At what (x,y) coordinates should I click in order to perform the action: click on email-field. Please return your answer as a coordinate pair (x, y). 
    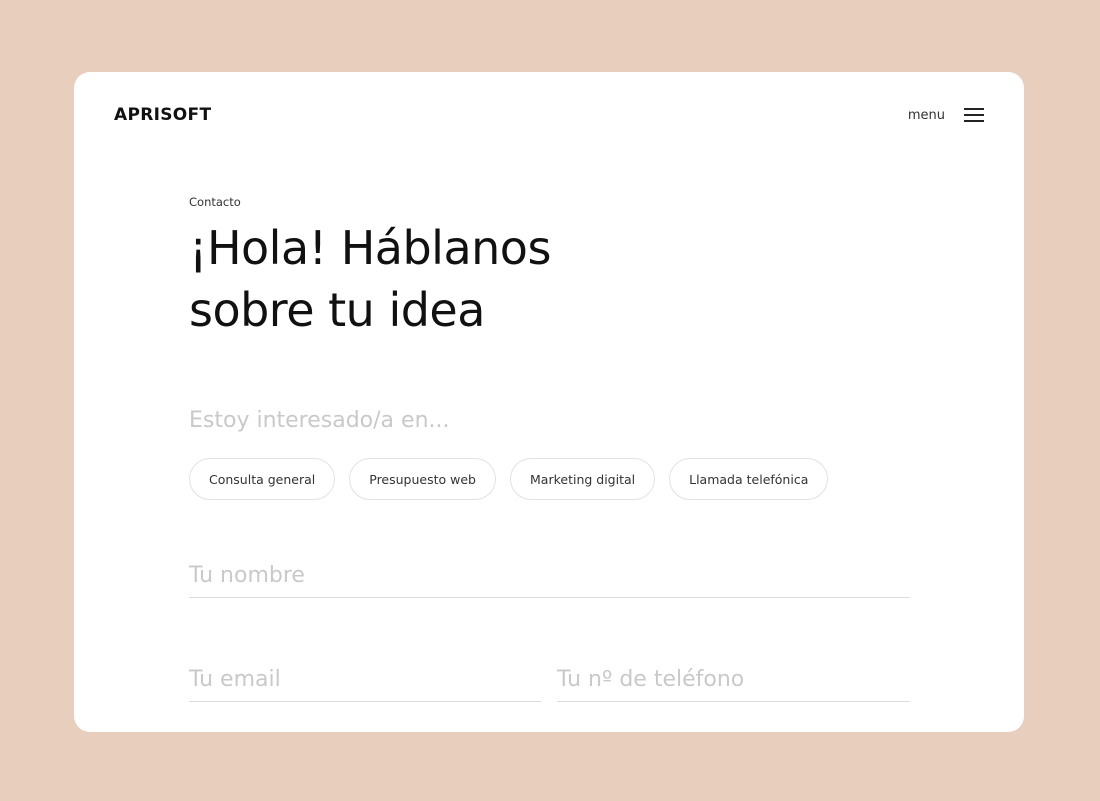
    Looking at the image, I should click on (365, 679).